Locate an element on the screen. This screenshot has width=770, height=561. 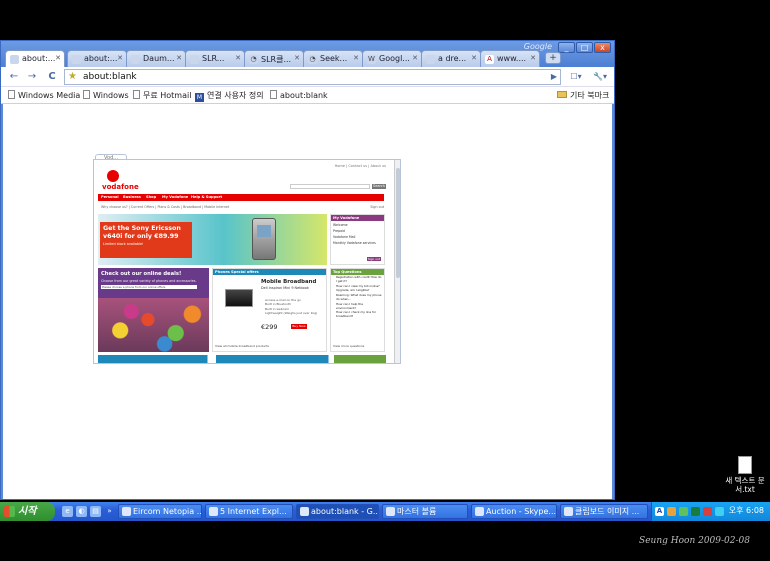
address-text: about:blank is located at coordinates (110, 77).